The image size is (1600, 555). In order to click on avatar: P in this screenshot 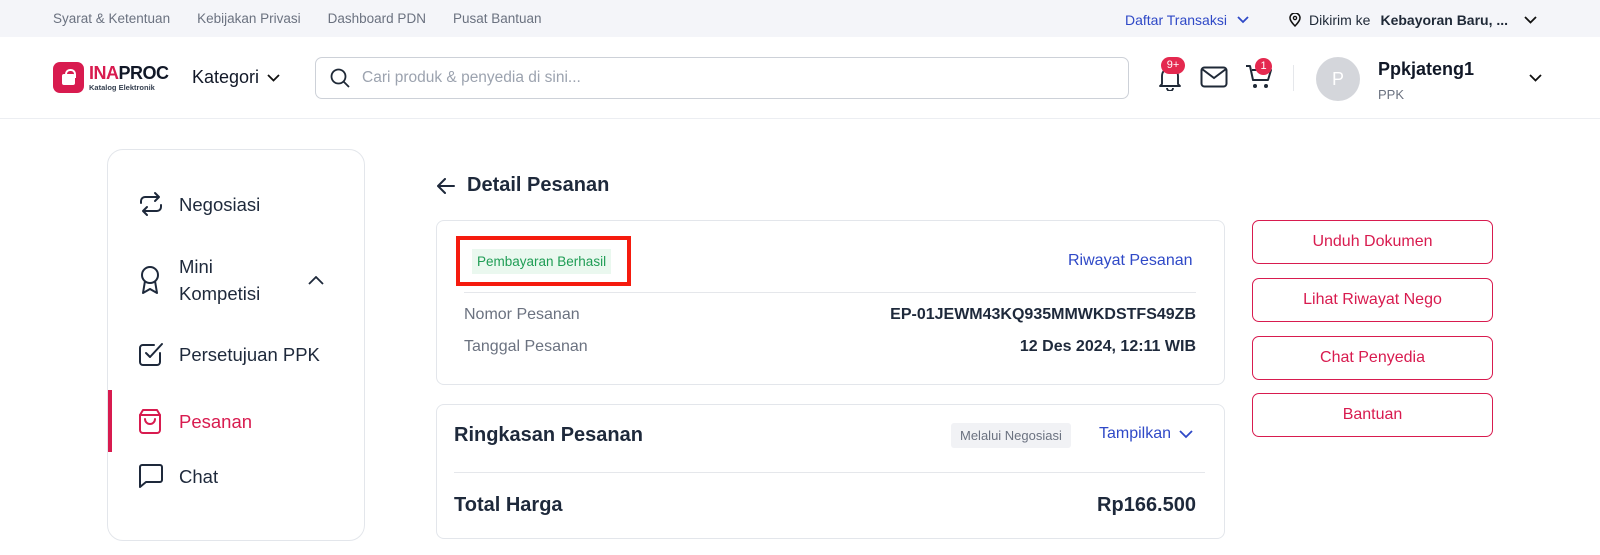, I will do `click(1338, 79)`.